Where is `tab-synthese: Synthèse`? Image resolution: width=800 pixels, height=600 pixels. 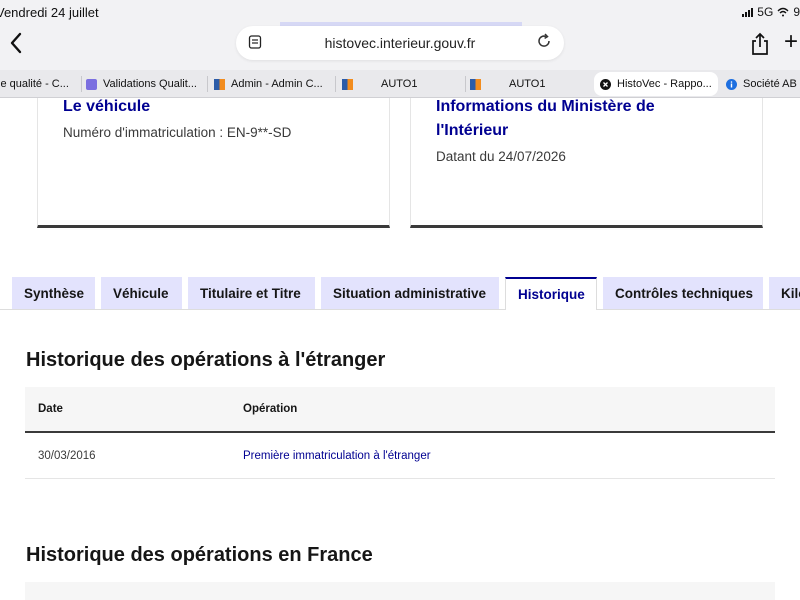 tab-synthese: Synthèse is located at coordinates (53, 293).